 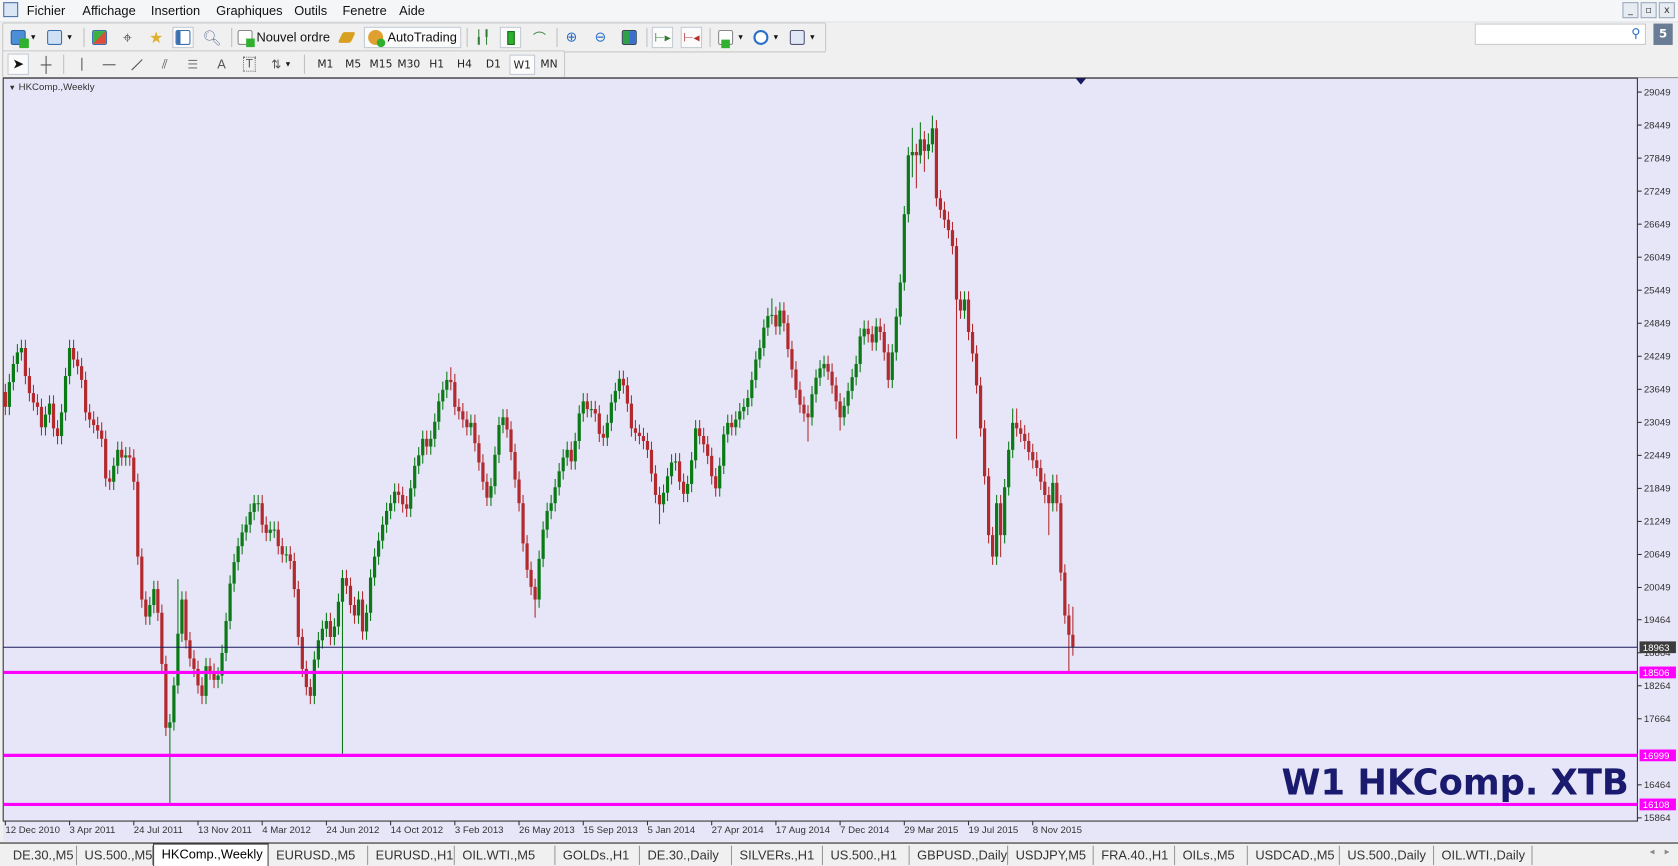 What do you see at coordinates (1135, 855) in the screenshot?
I see `chart-tab: FRA.40.,H1` at bounding box center [1135, 855].